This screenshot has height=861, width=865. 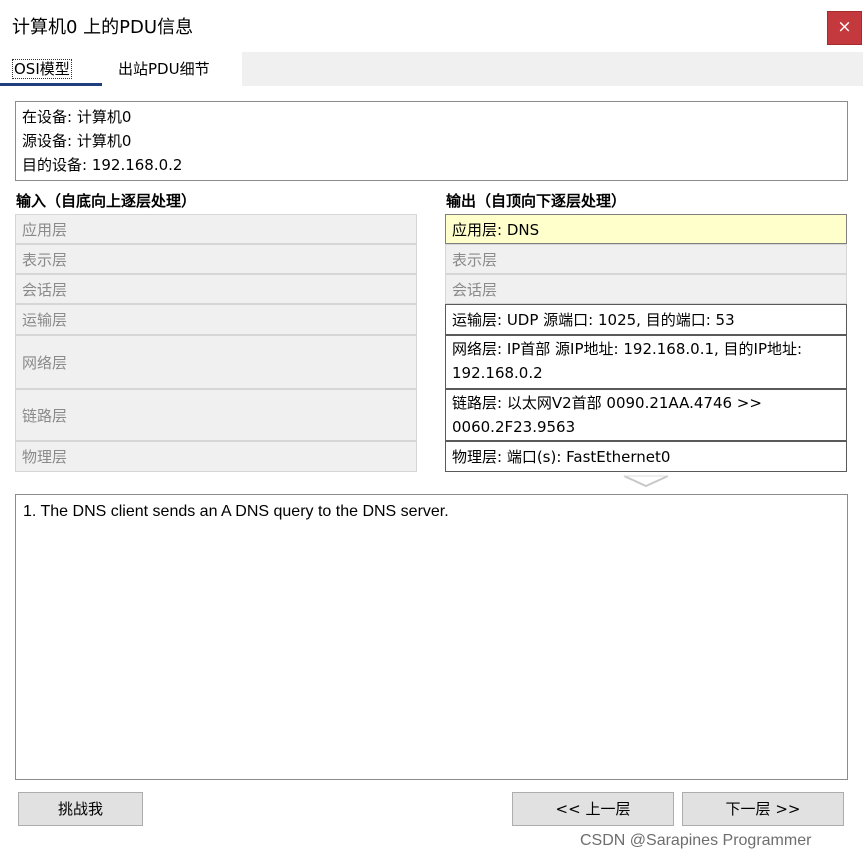 What do you see at coordinates (216, 319) in the screenshot?
I see `in-layer-transport: 运输层` at bounding box center [216, 319].